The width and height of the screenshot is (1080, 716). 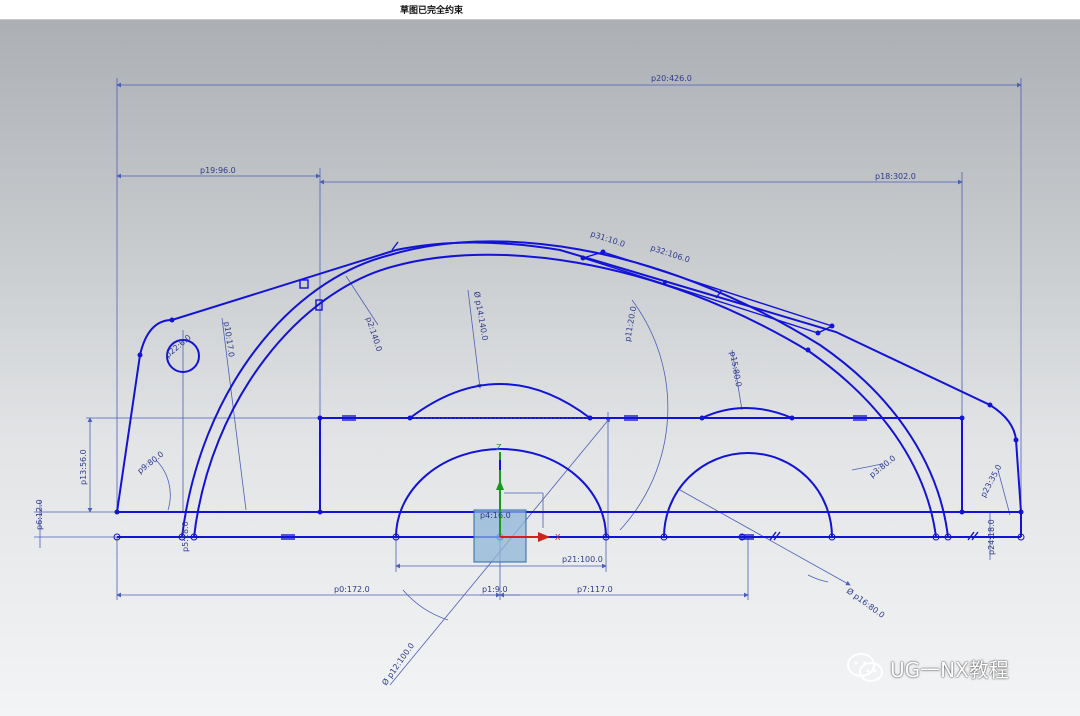 I want to click on dim-p12: Ø p12:100.0, so click(x=397, y=664).